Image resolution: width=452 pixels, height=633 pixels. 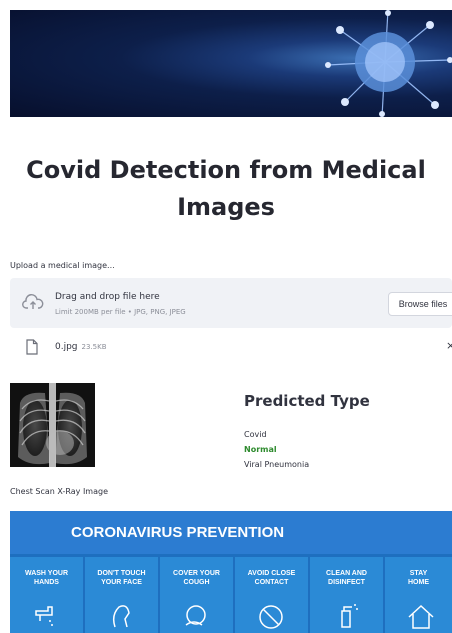 I want to click on home-icon, so click(x=421, y=616).